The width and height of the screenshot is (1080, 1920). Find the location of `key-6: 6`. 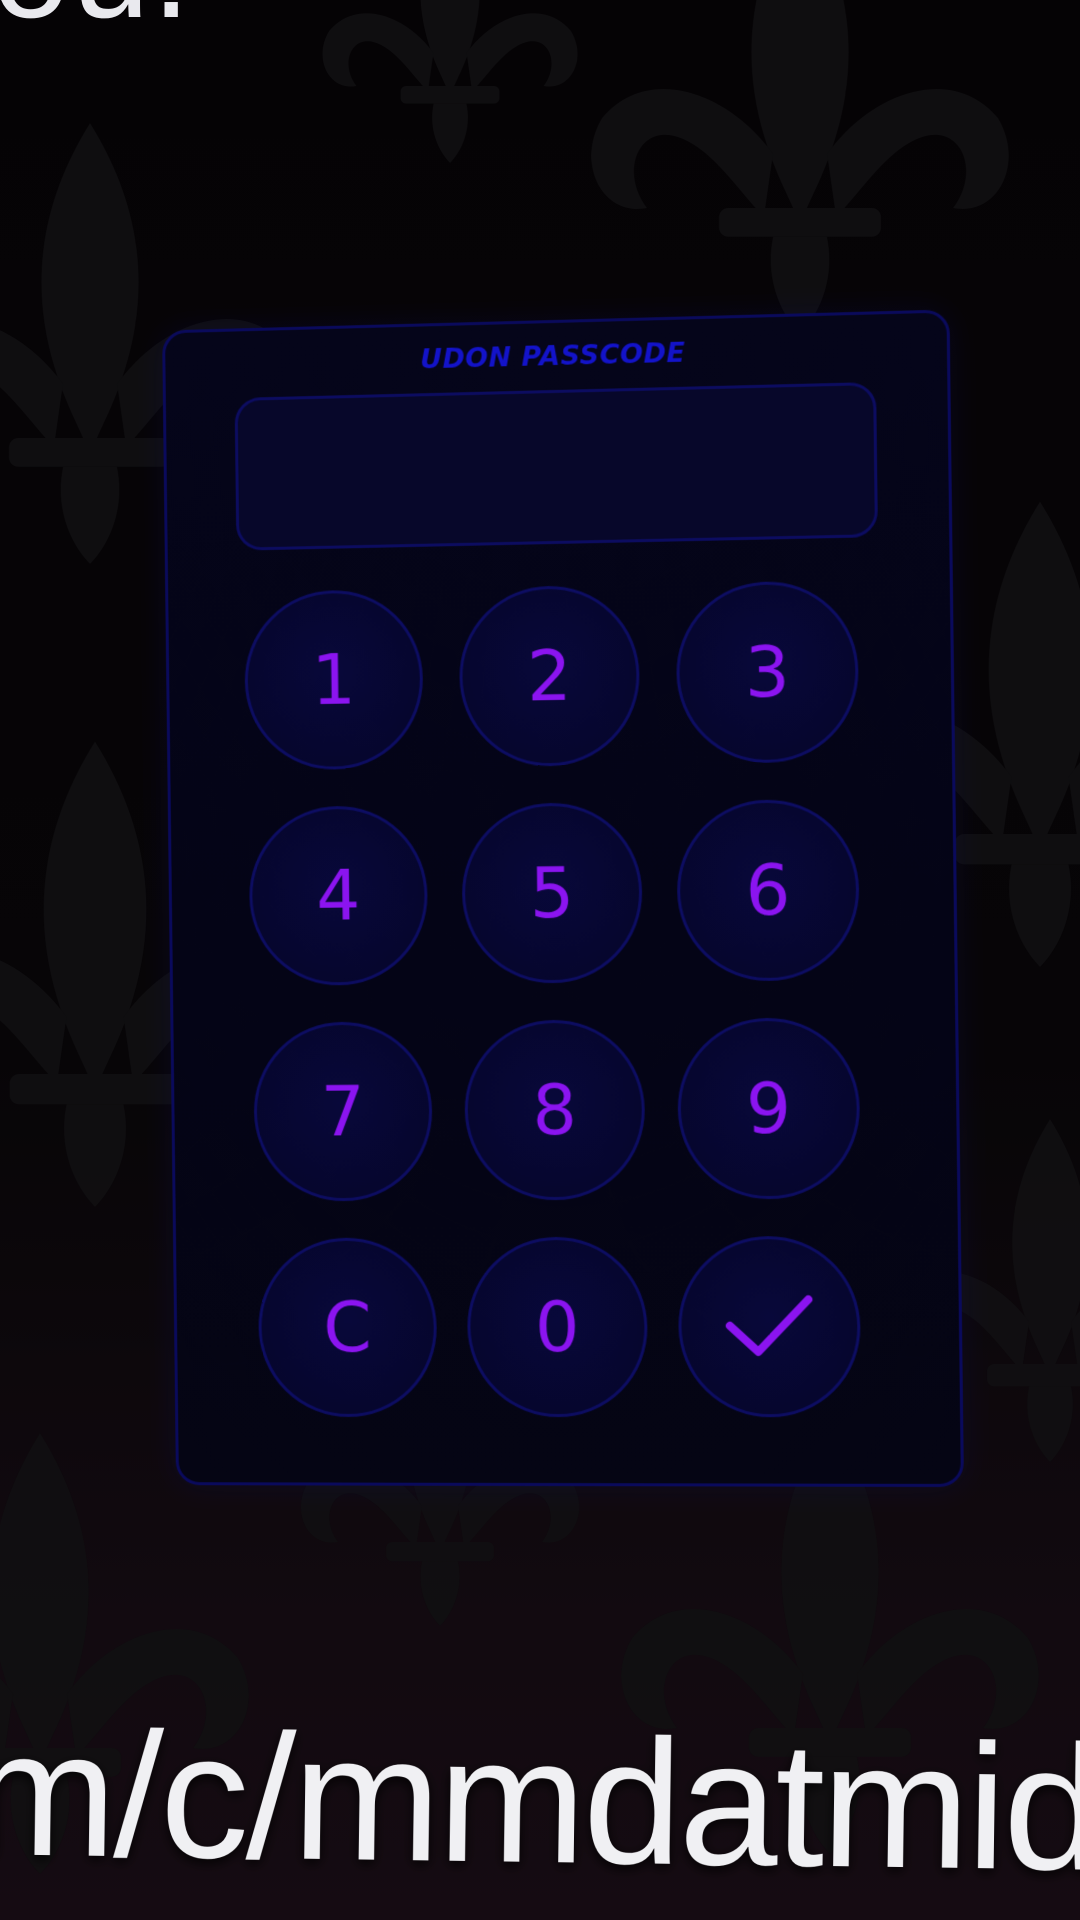

key-6: 6 is located at coordinates (768, 890).